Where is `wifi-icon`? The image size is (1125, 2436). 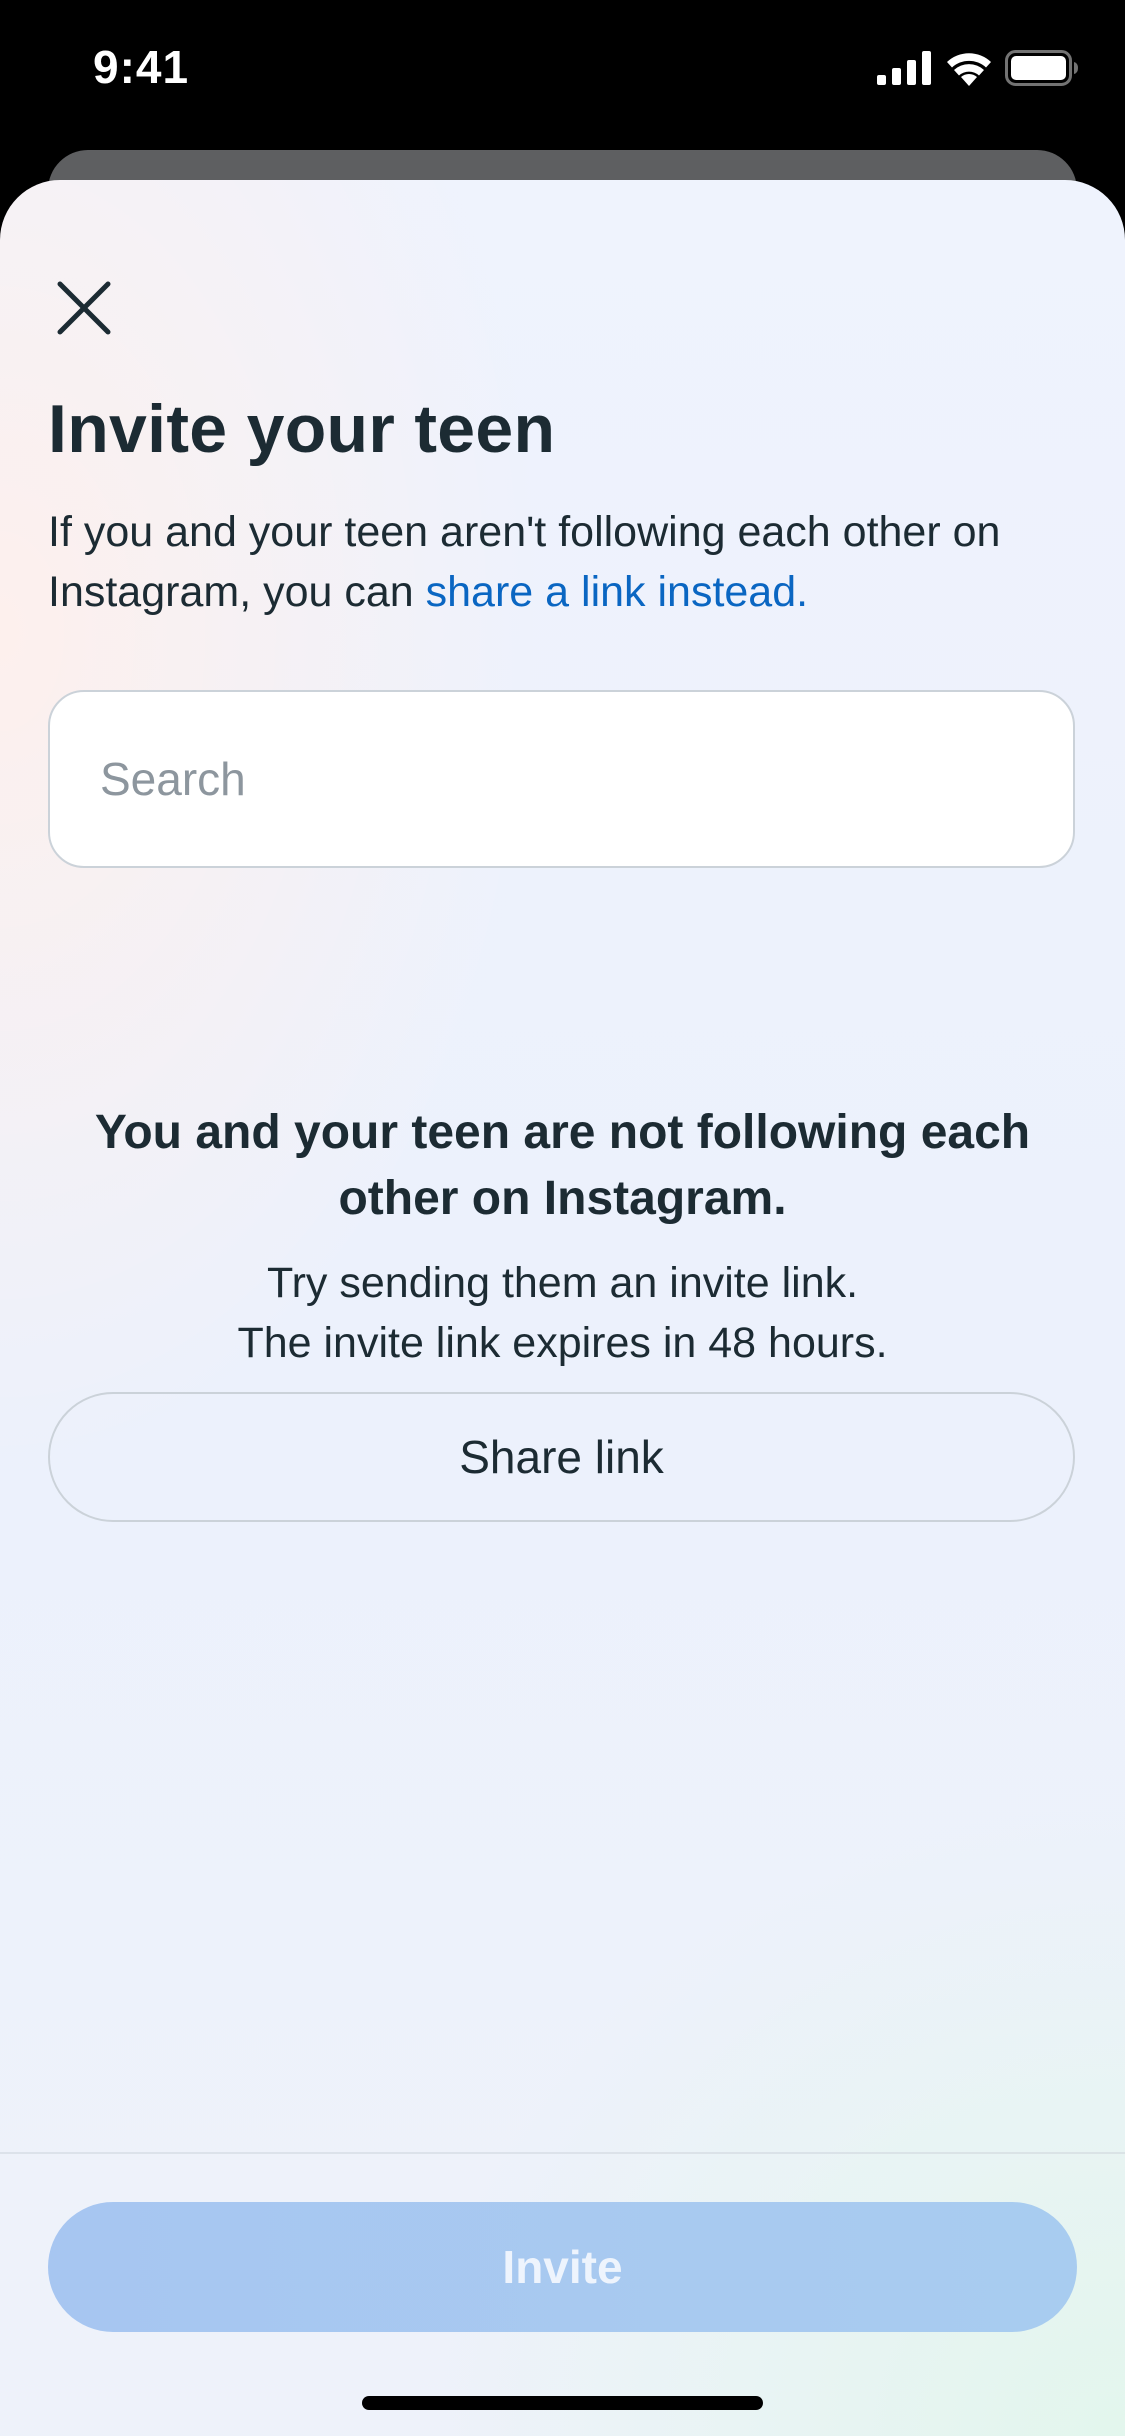
wifi-icon is located at coordinates (969, 70).